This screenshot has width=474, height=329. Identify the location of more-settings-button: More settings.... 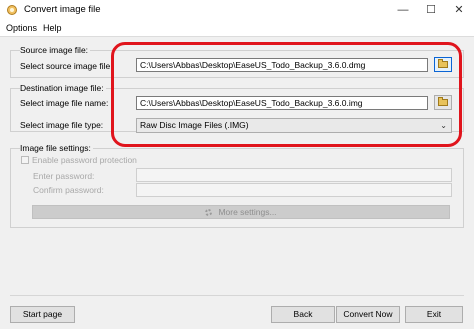
(241, 212).